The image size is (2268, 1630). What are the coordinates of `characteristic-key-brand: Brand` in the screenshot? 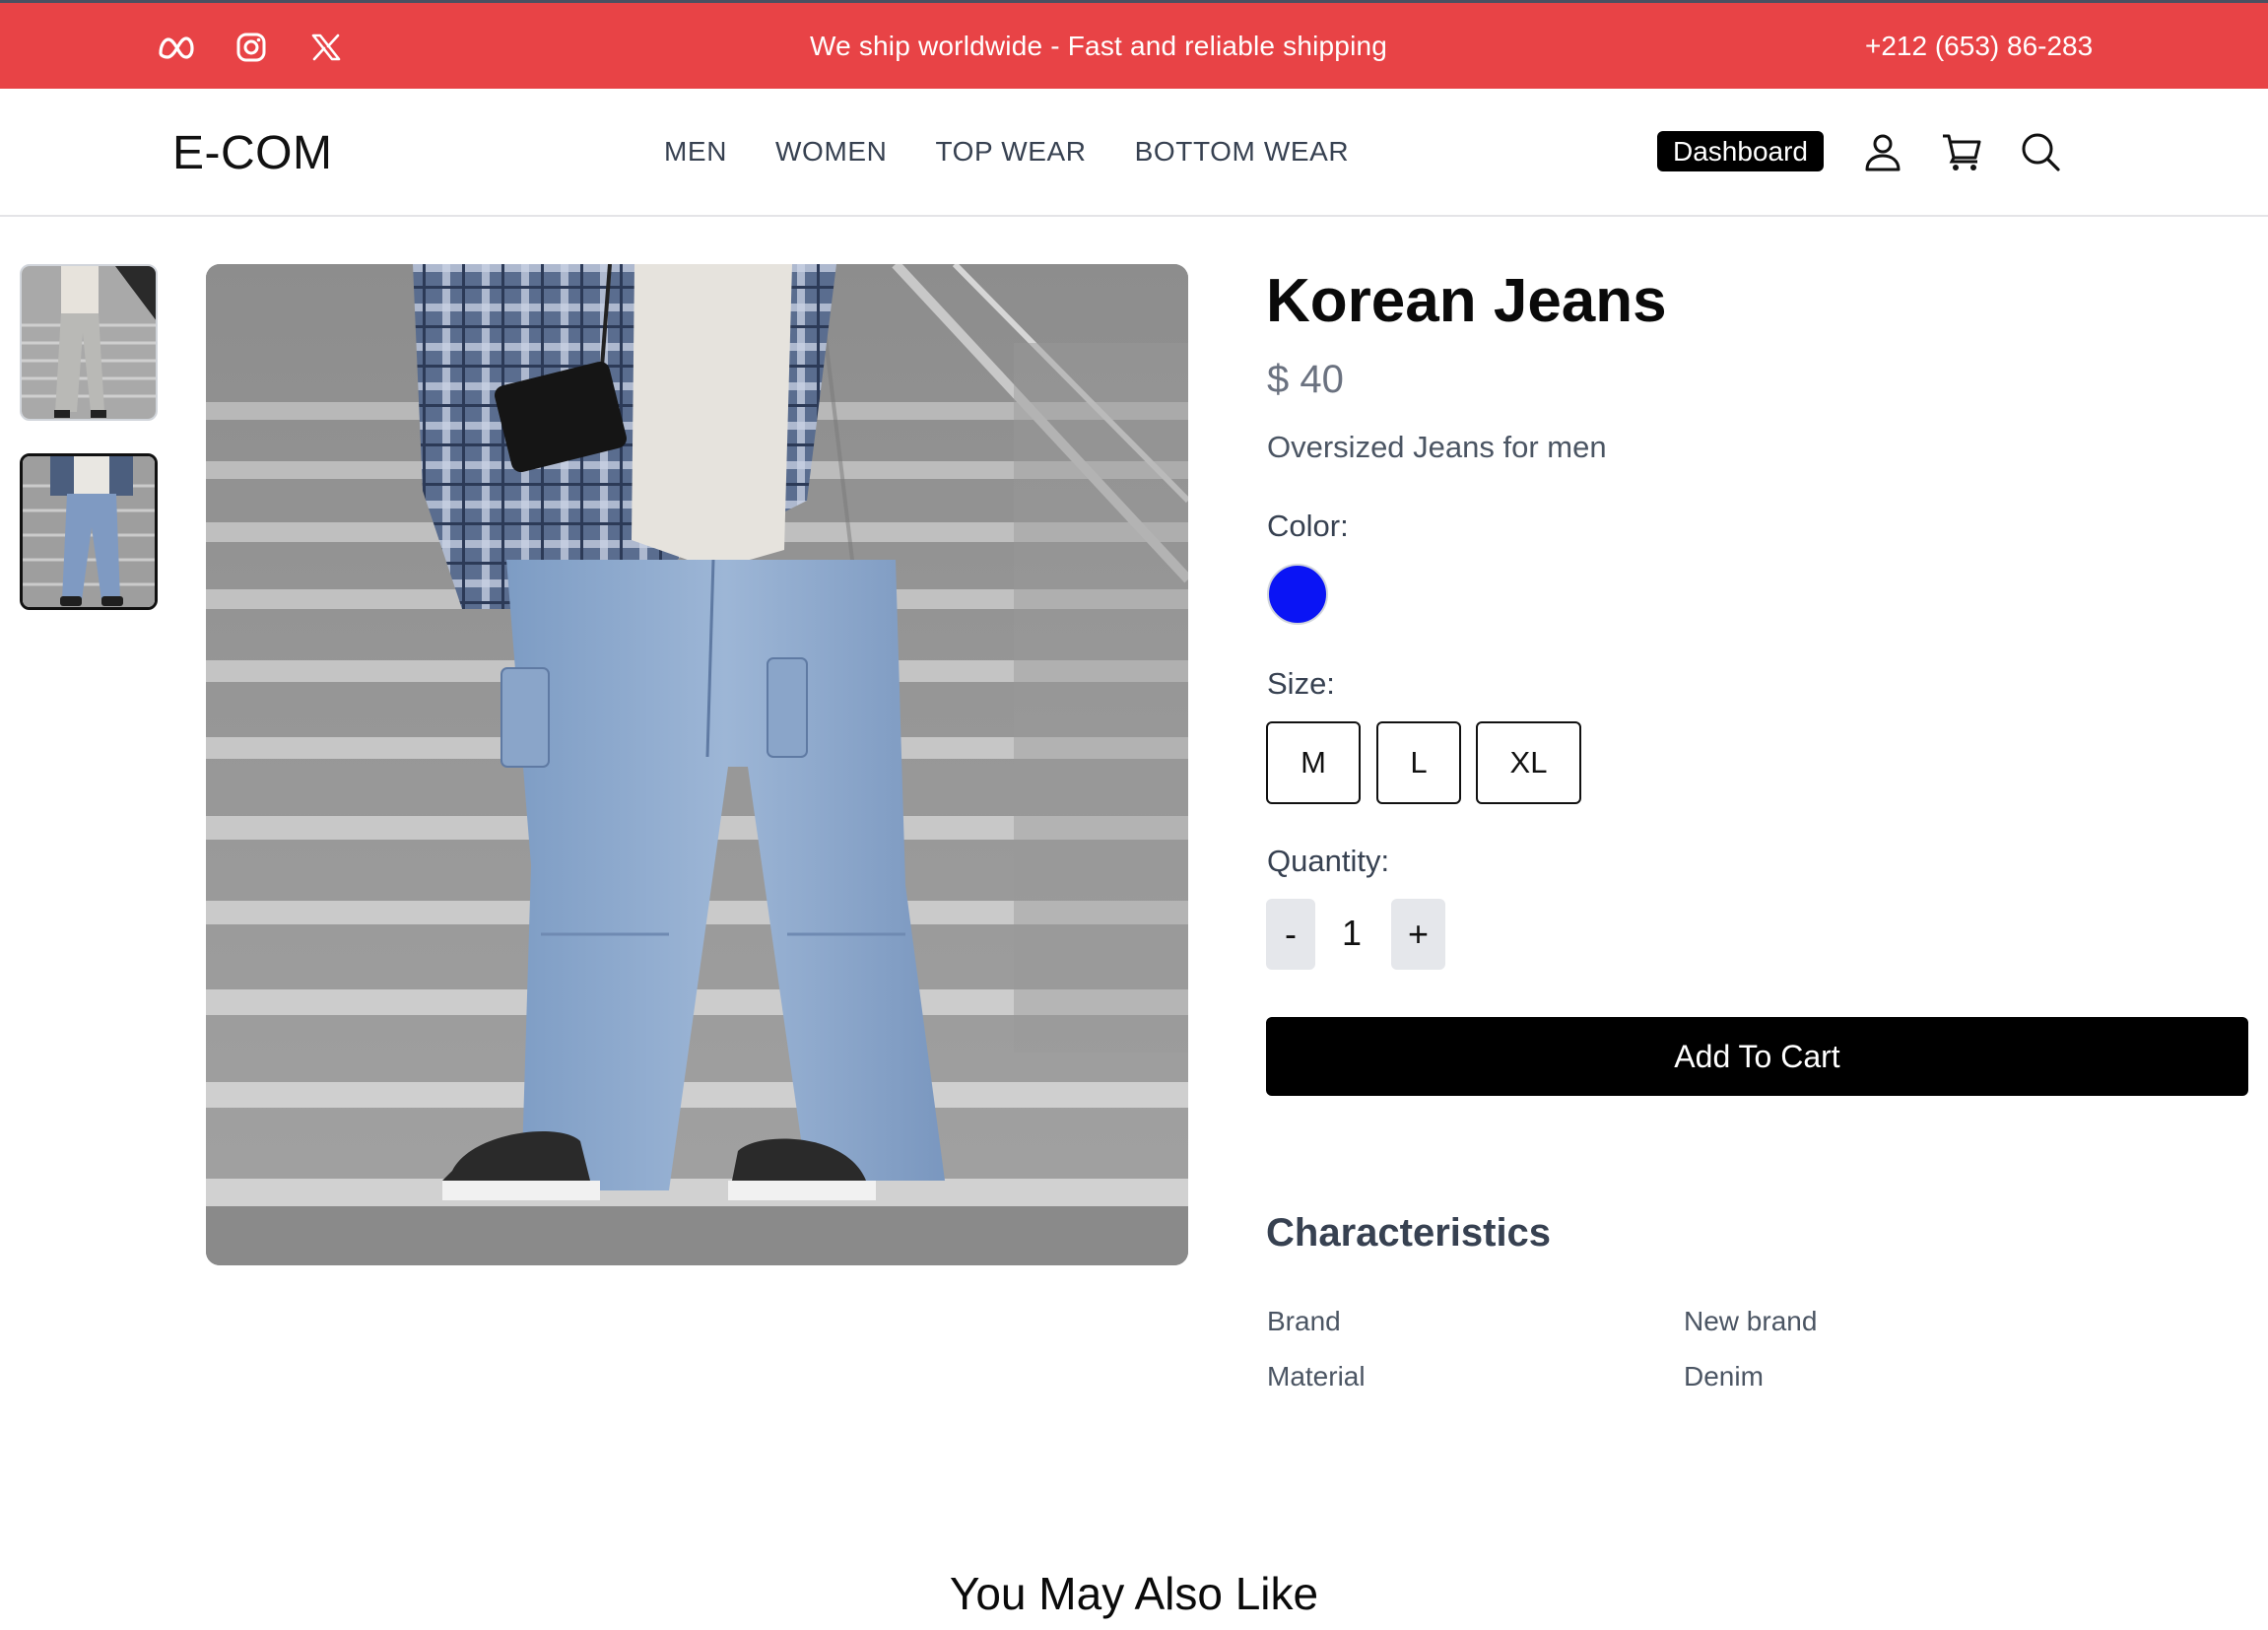 It's located at (1304, 1321).